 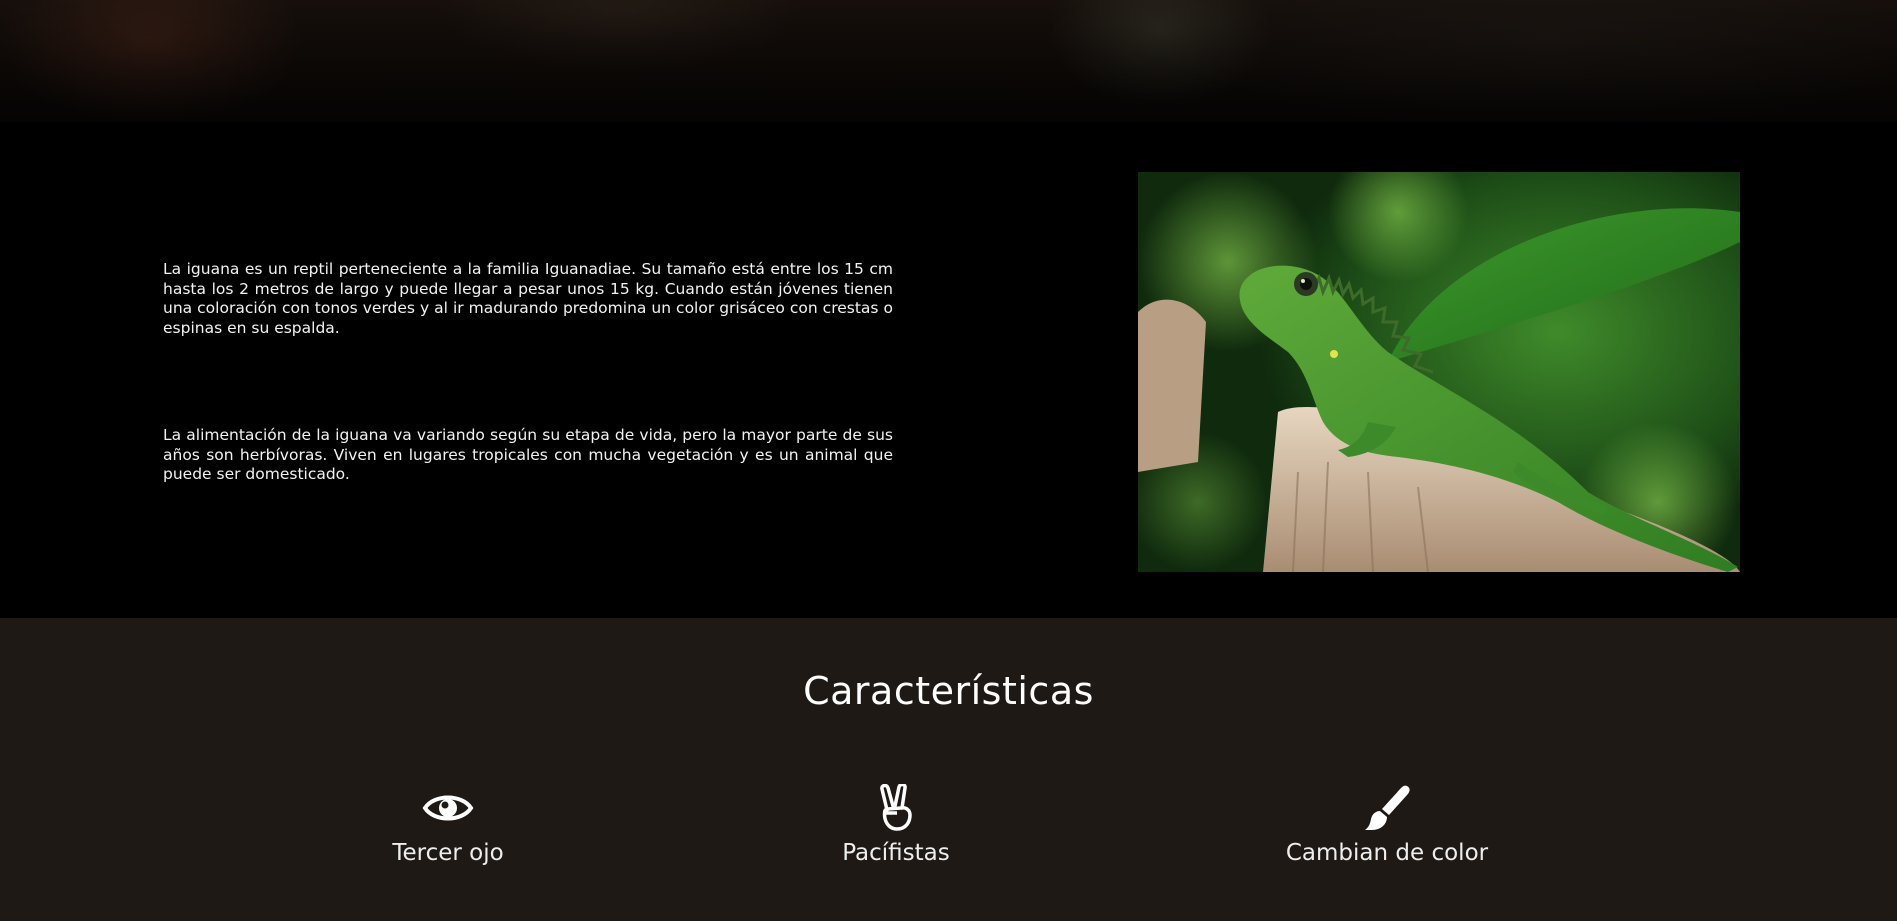 What do you see at coordinates (948, 61) in the screenshot?
I see `hero-banner-image` at bounding box center [948, 61].